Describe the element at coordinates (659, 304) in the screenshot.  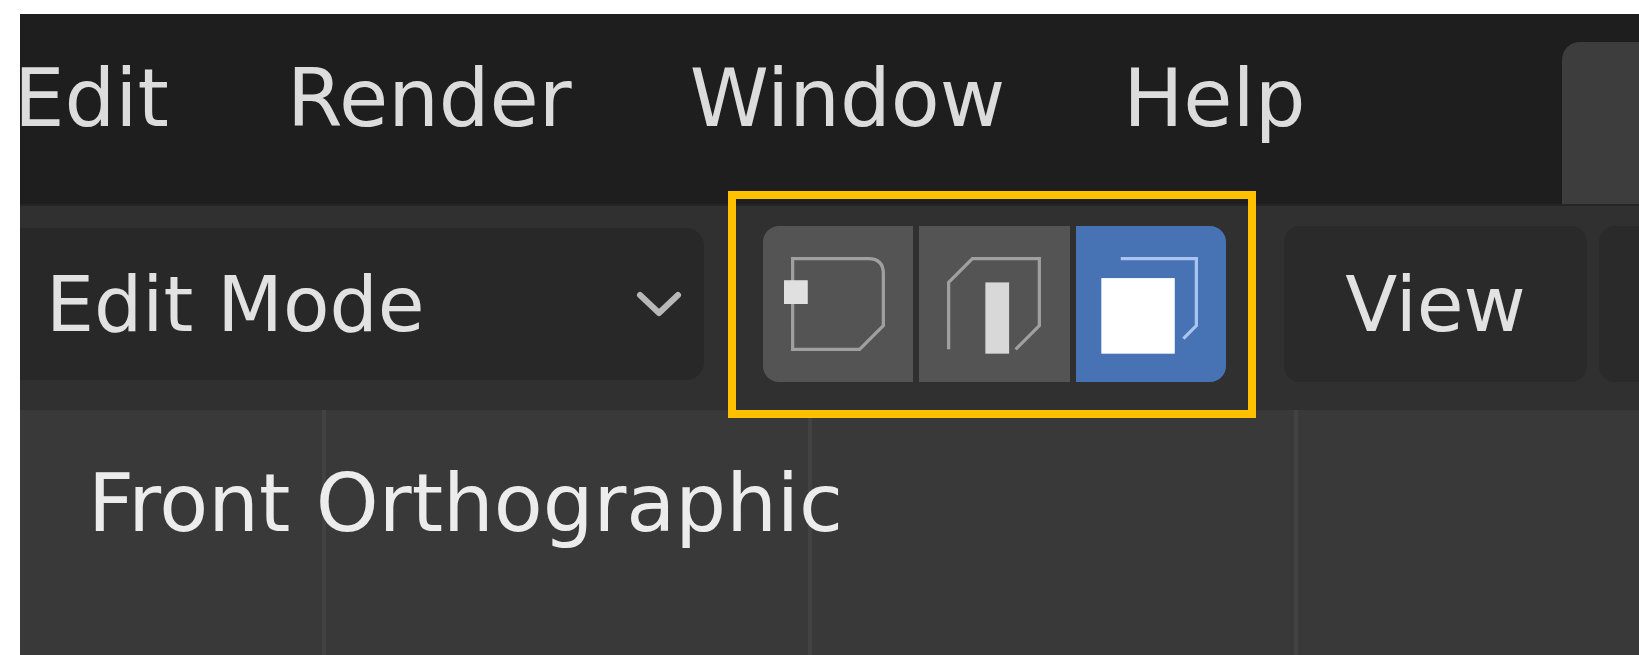
I see `chevron-down-icon` at that location.